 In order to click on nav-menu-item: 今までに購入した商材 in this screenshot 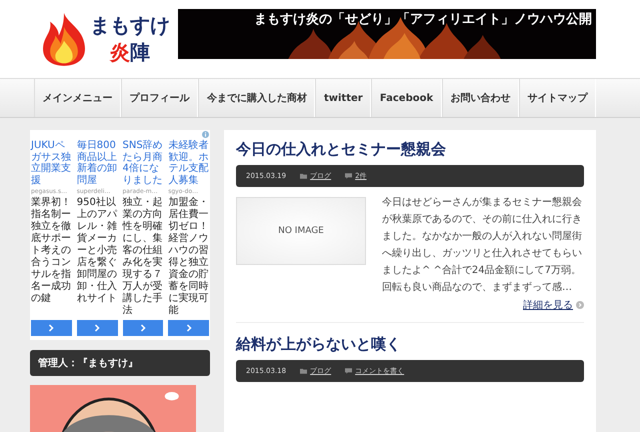, I will do `click(257, 98)`.